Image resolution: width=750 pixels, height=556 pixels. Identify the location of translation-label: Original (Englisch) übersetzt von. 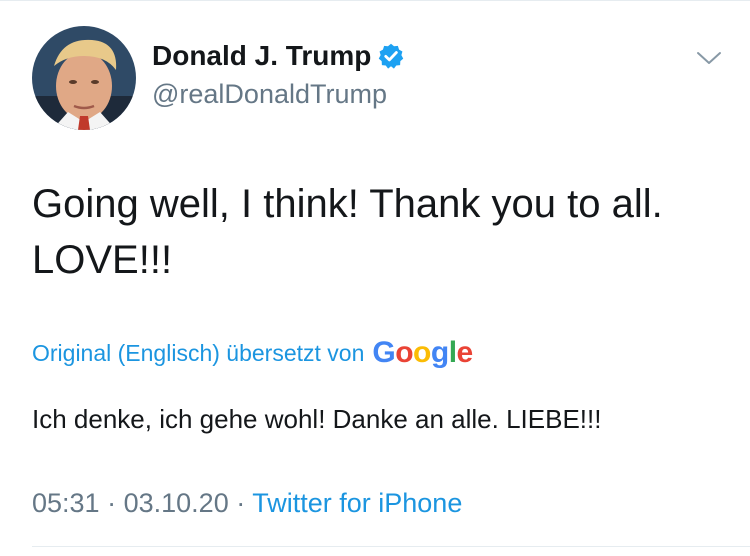
(198, 352).